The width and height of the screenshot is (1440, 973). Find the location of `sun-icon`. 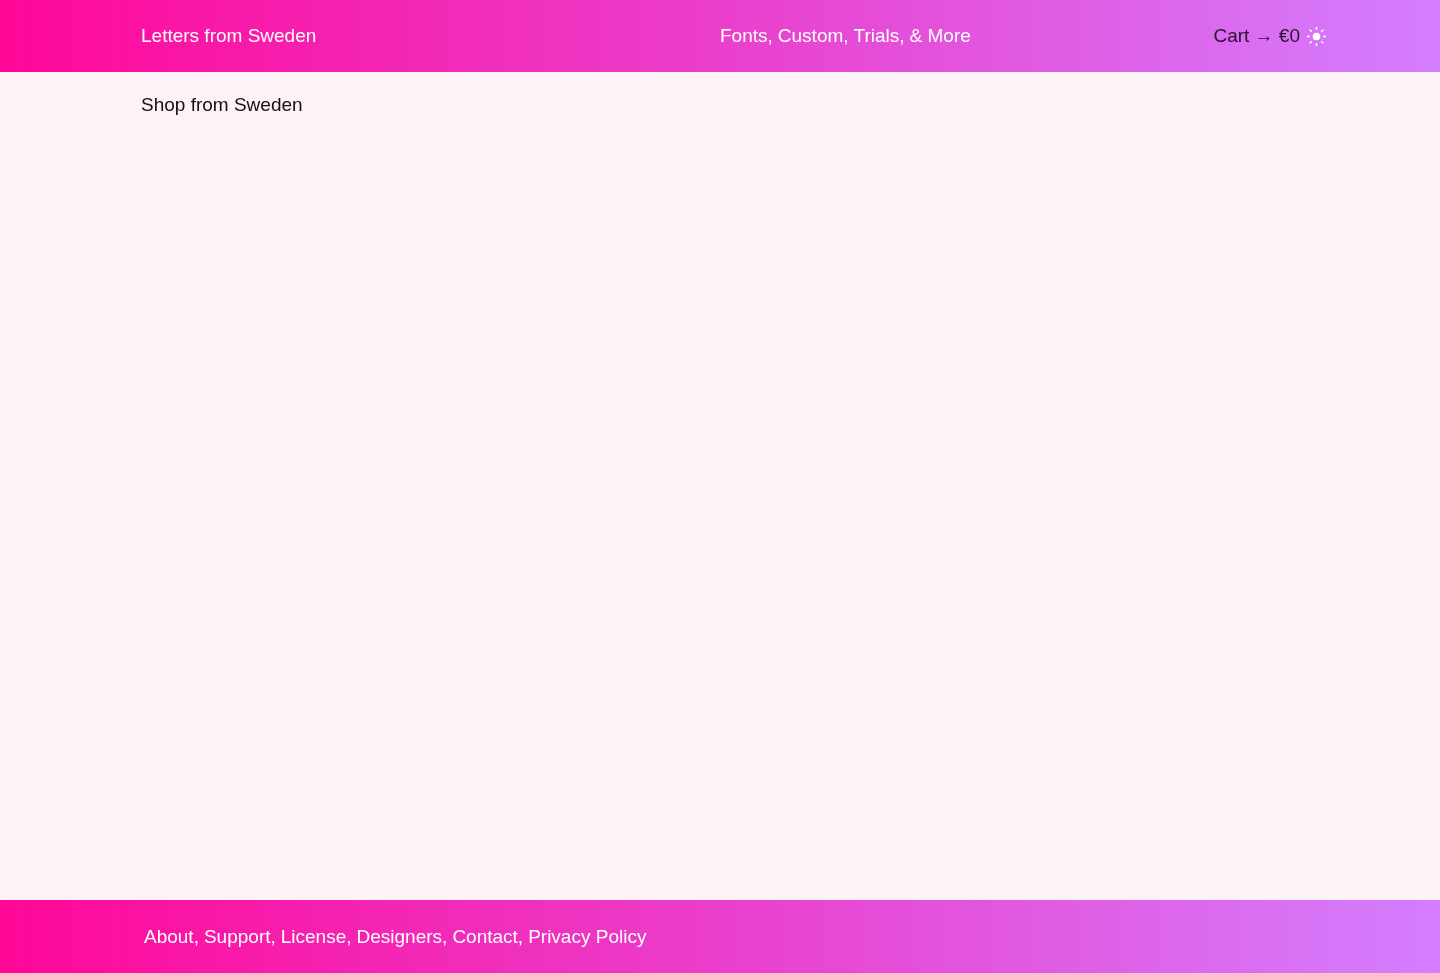

sun-icon is located at coordinates (1316, 36).